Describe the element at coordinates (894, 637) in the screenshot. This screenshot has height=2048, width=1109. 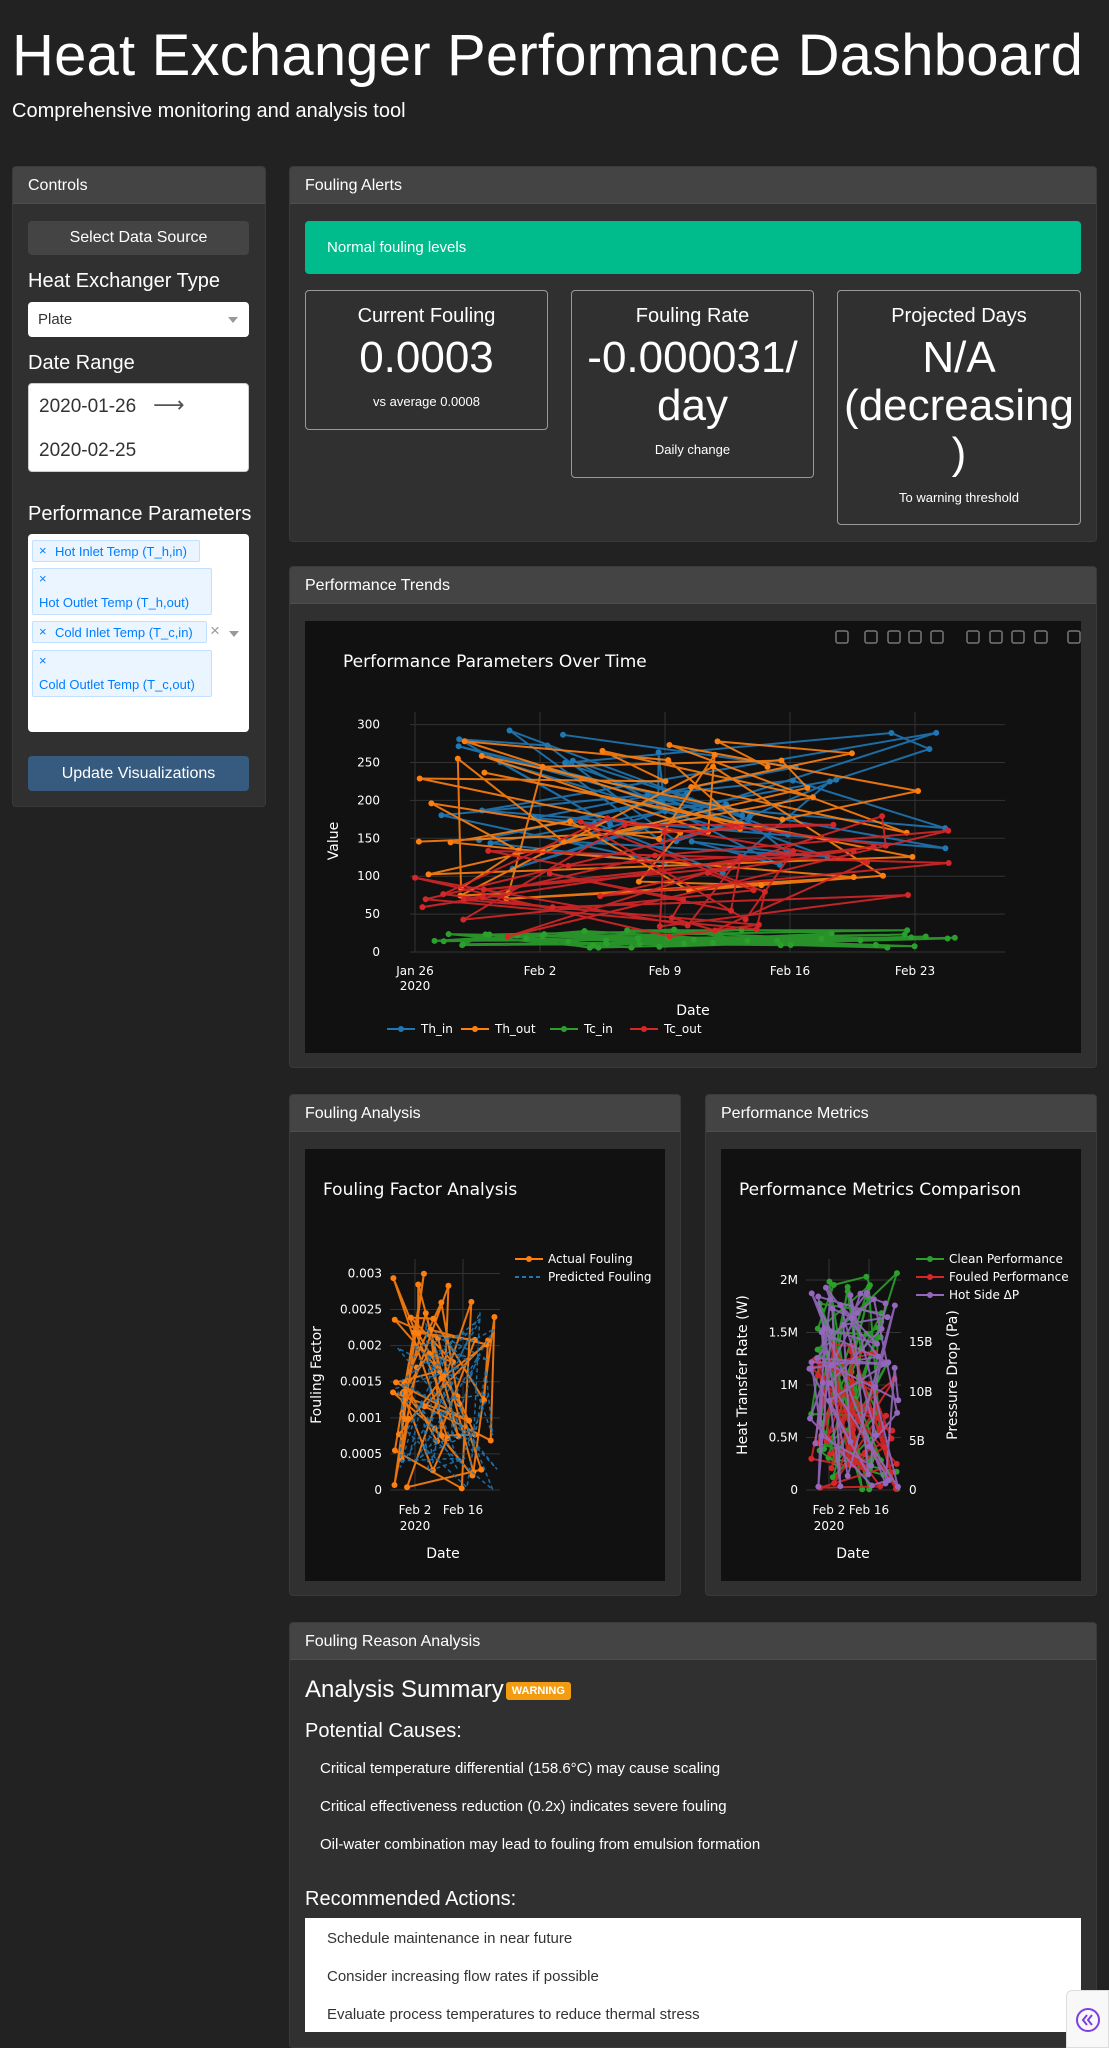
I see `pan-icon` at that location.